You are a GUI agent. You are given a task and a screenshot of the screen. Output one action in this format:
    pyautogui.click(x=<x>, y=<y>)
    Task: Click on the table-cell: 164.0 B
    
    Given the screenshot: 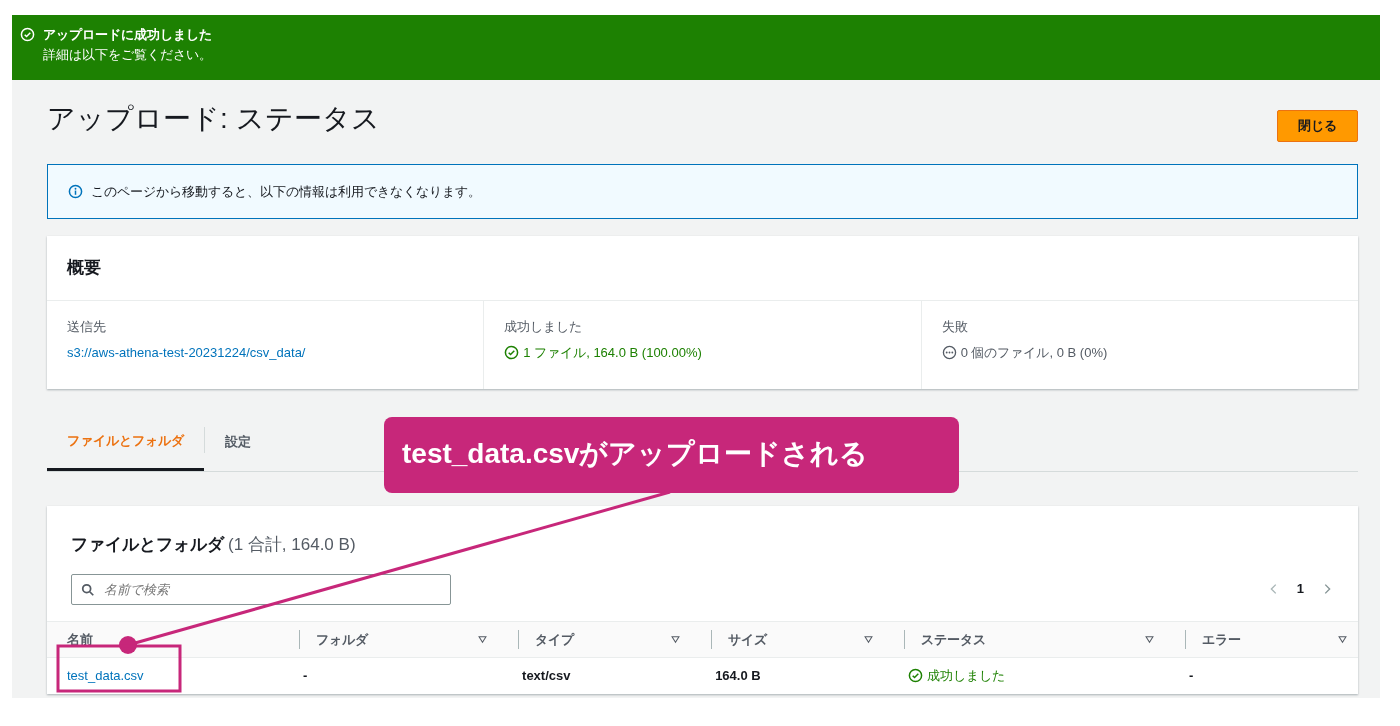 What is the action you would take?
    pyautogui.click(x=738, y=675)
    